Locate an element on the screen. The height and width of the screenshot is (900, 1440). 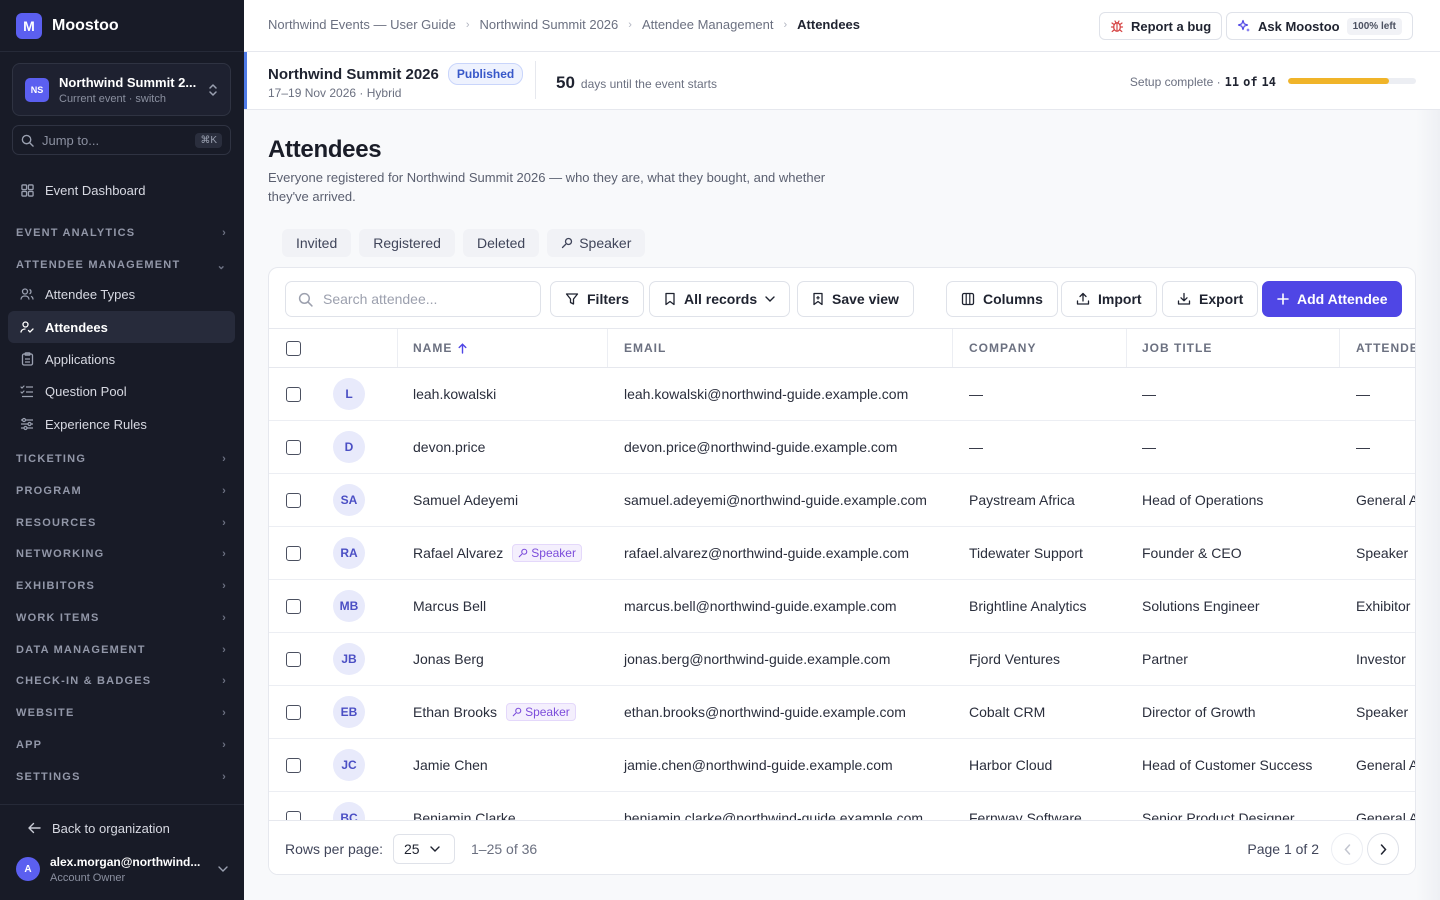
sidebar-item-attendees: Attendees is located at coordinates (121, 327).